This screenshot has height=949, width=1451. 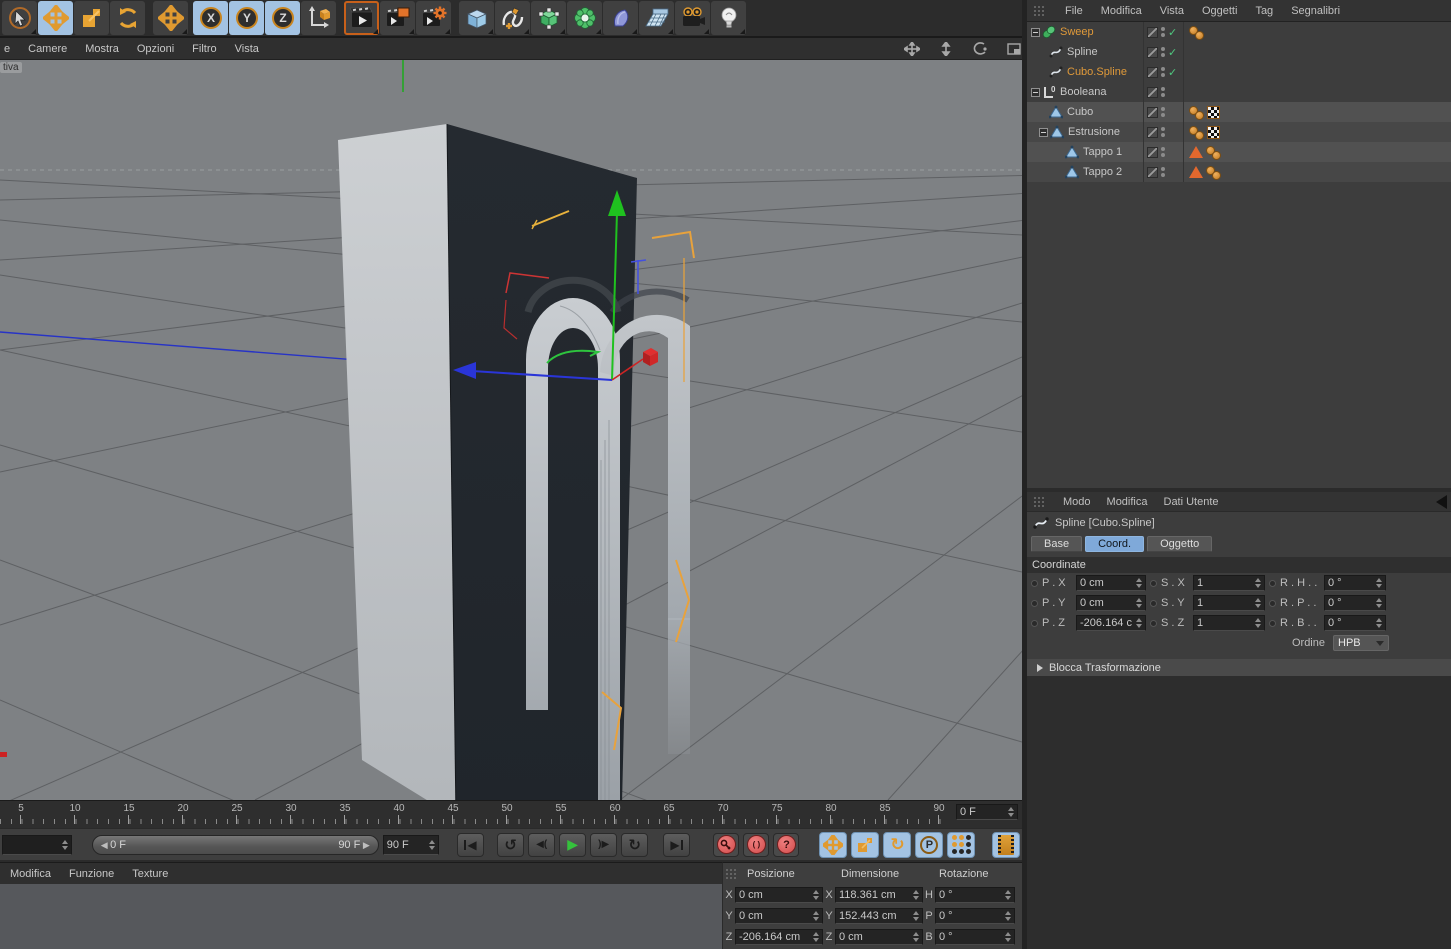 I want to click on box-side-face, so click(x=397, y=462).